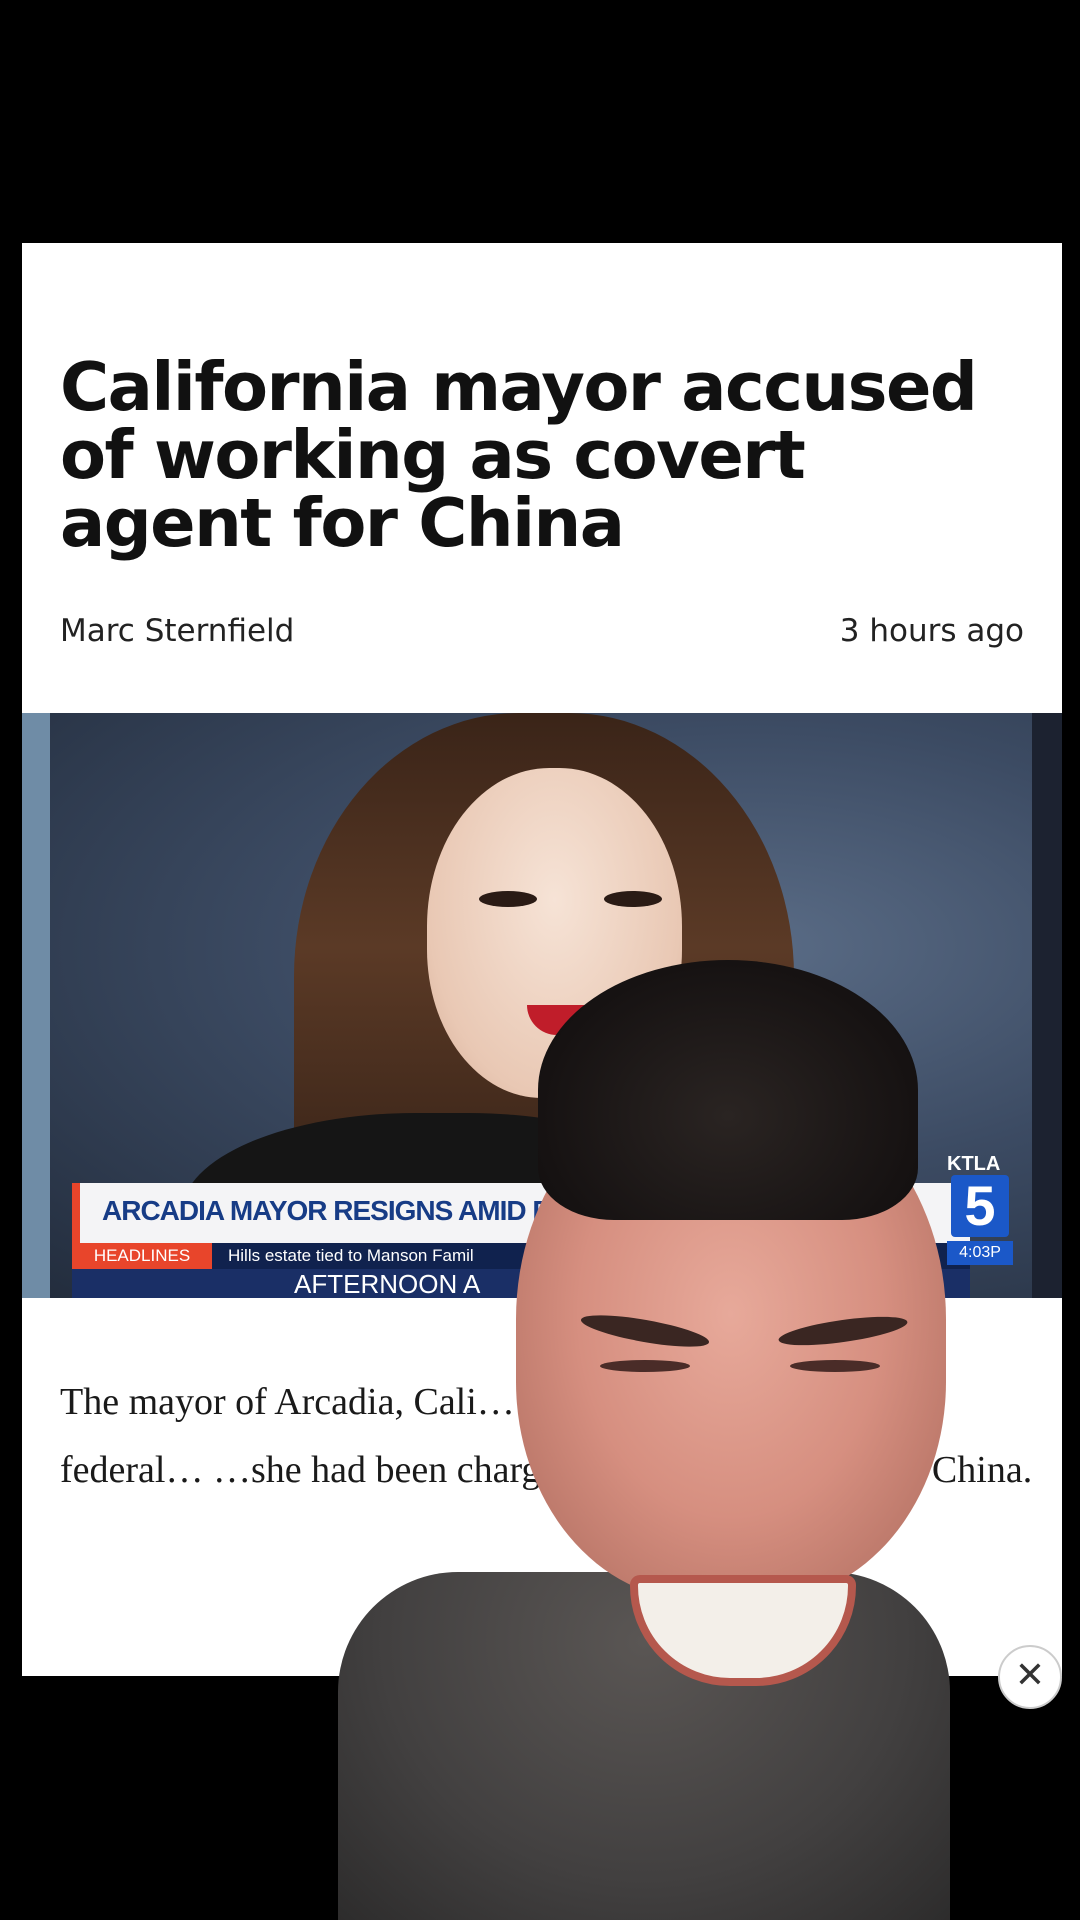 The height and width of the screenshot is (1920, 1080). Describe the element at coordinates (835, 1366) in the screenshot. I see `person-eye-right` at that location.